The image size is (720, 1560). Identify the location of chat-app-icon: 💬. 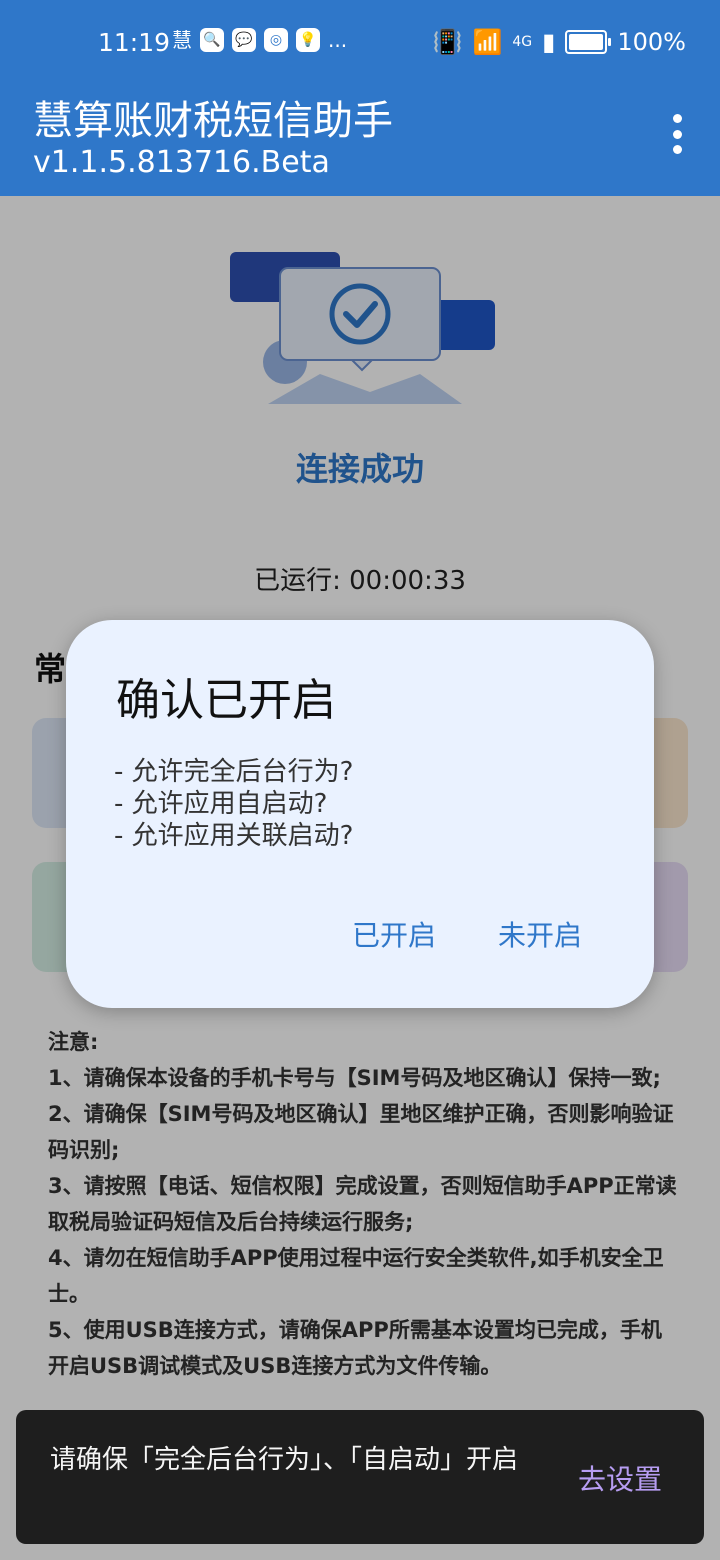
(244, 40).